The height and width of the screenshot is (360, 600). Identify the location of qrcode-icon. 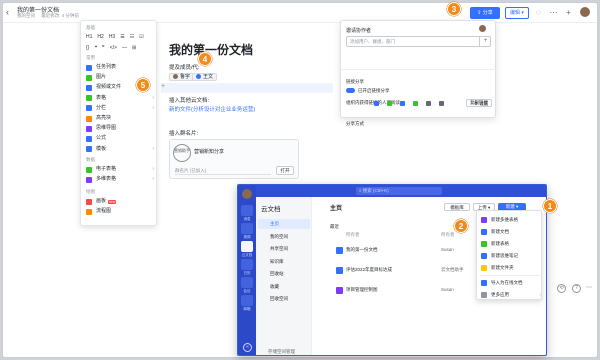
(441, 103).